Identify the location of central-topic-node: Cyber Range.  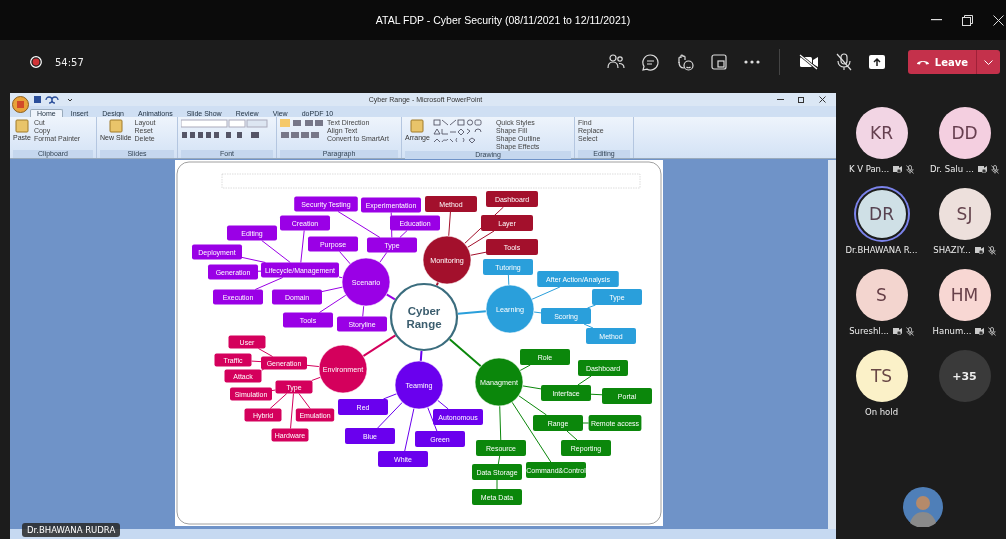
(424, 317).